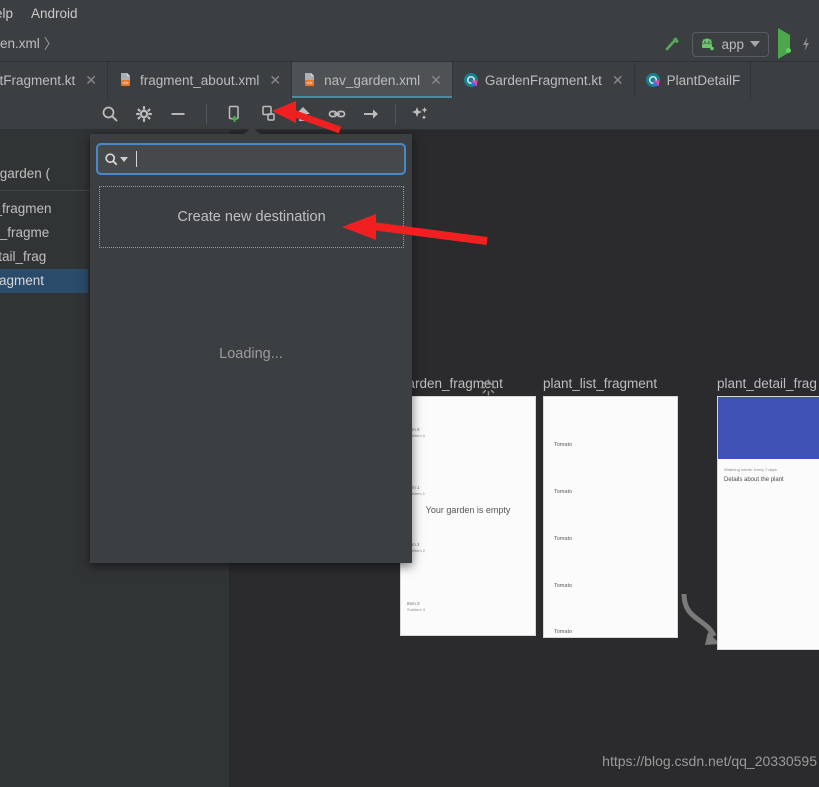  What do you see at coordinates (416, 606) in the screenshot?
I see `list-item: Item 3 Subitem 3` at bounding box center [416, 606].